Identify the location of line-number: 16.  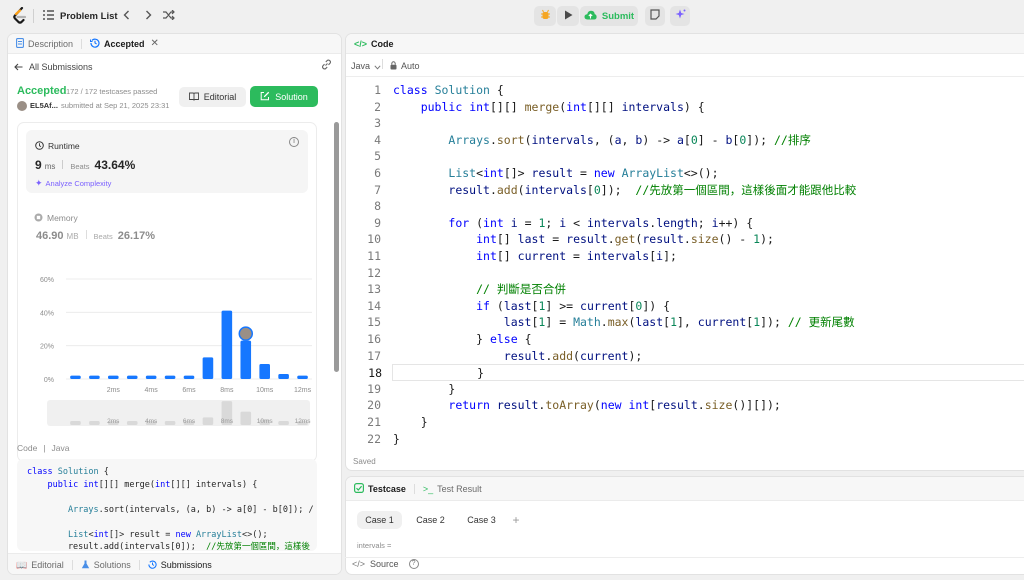
(374, 339).